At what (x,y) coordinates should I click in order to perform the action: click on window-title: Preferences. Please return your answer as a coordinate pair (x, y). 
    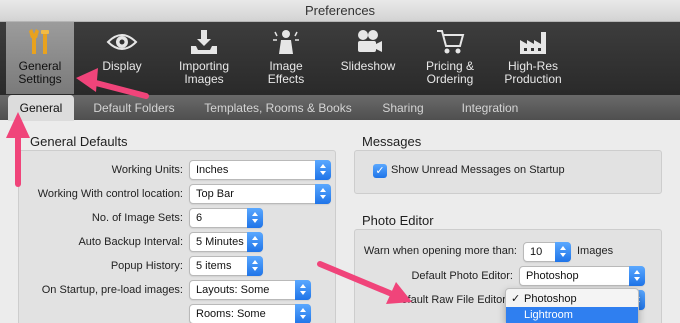
    Looking at the image, I should click on (340, 10).